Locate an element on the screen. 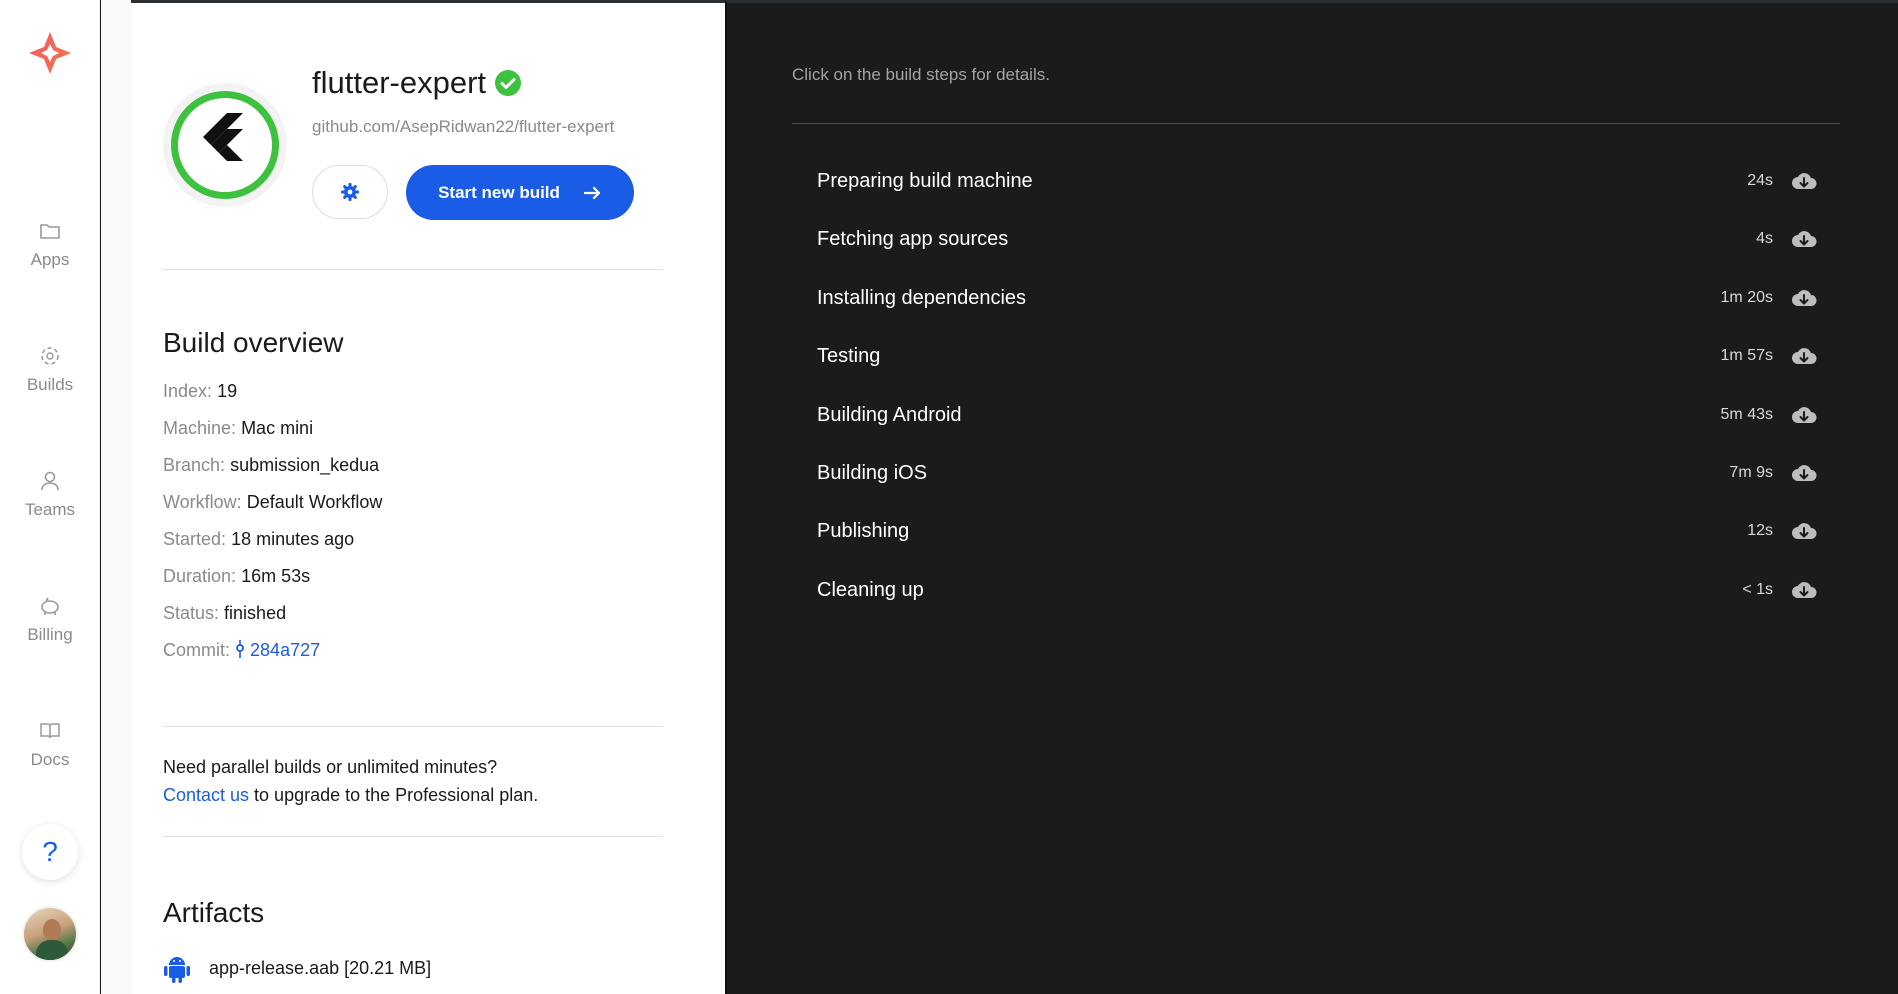 The width and height of the screenshot is (1898, 994). avatar is located at coordinates (50, 934).